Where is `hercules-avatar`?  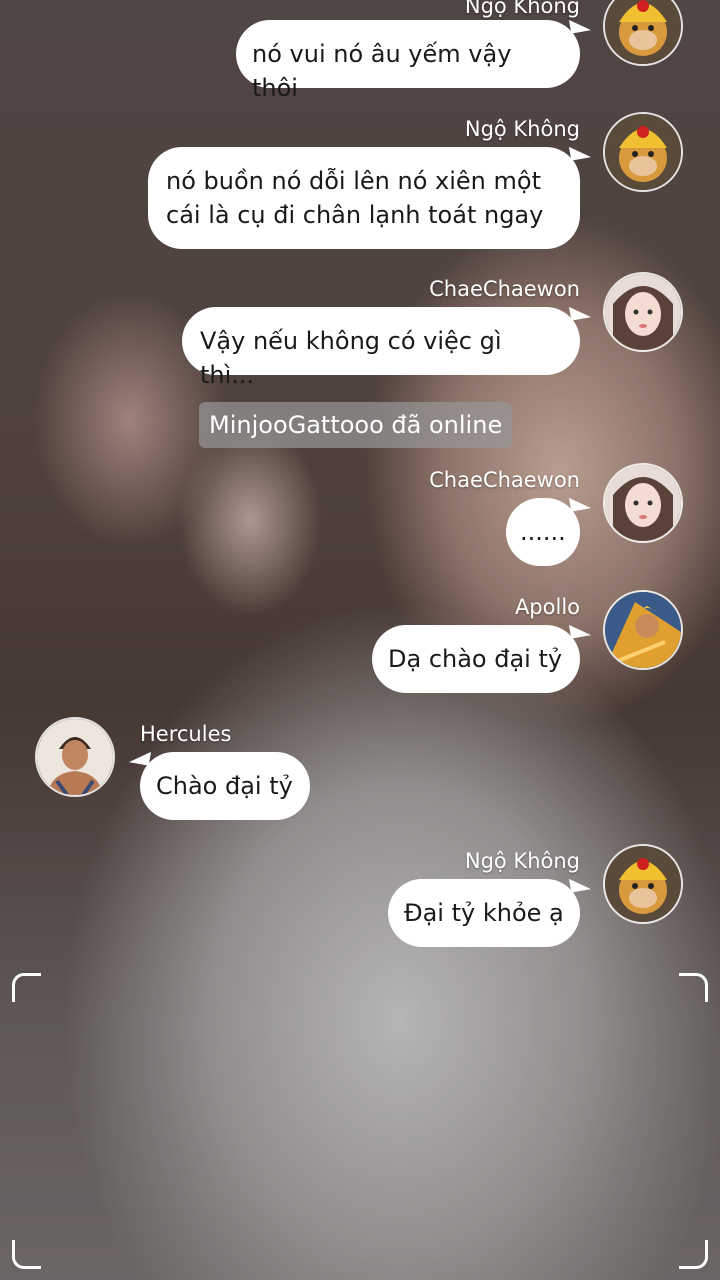 hercules-avatar is located at coordinates (75, 757).